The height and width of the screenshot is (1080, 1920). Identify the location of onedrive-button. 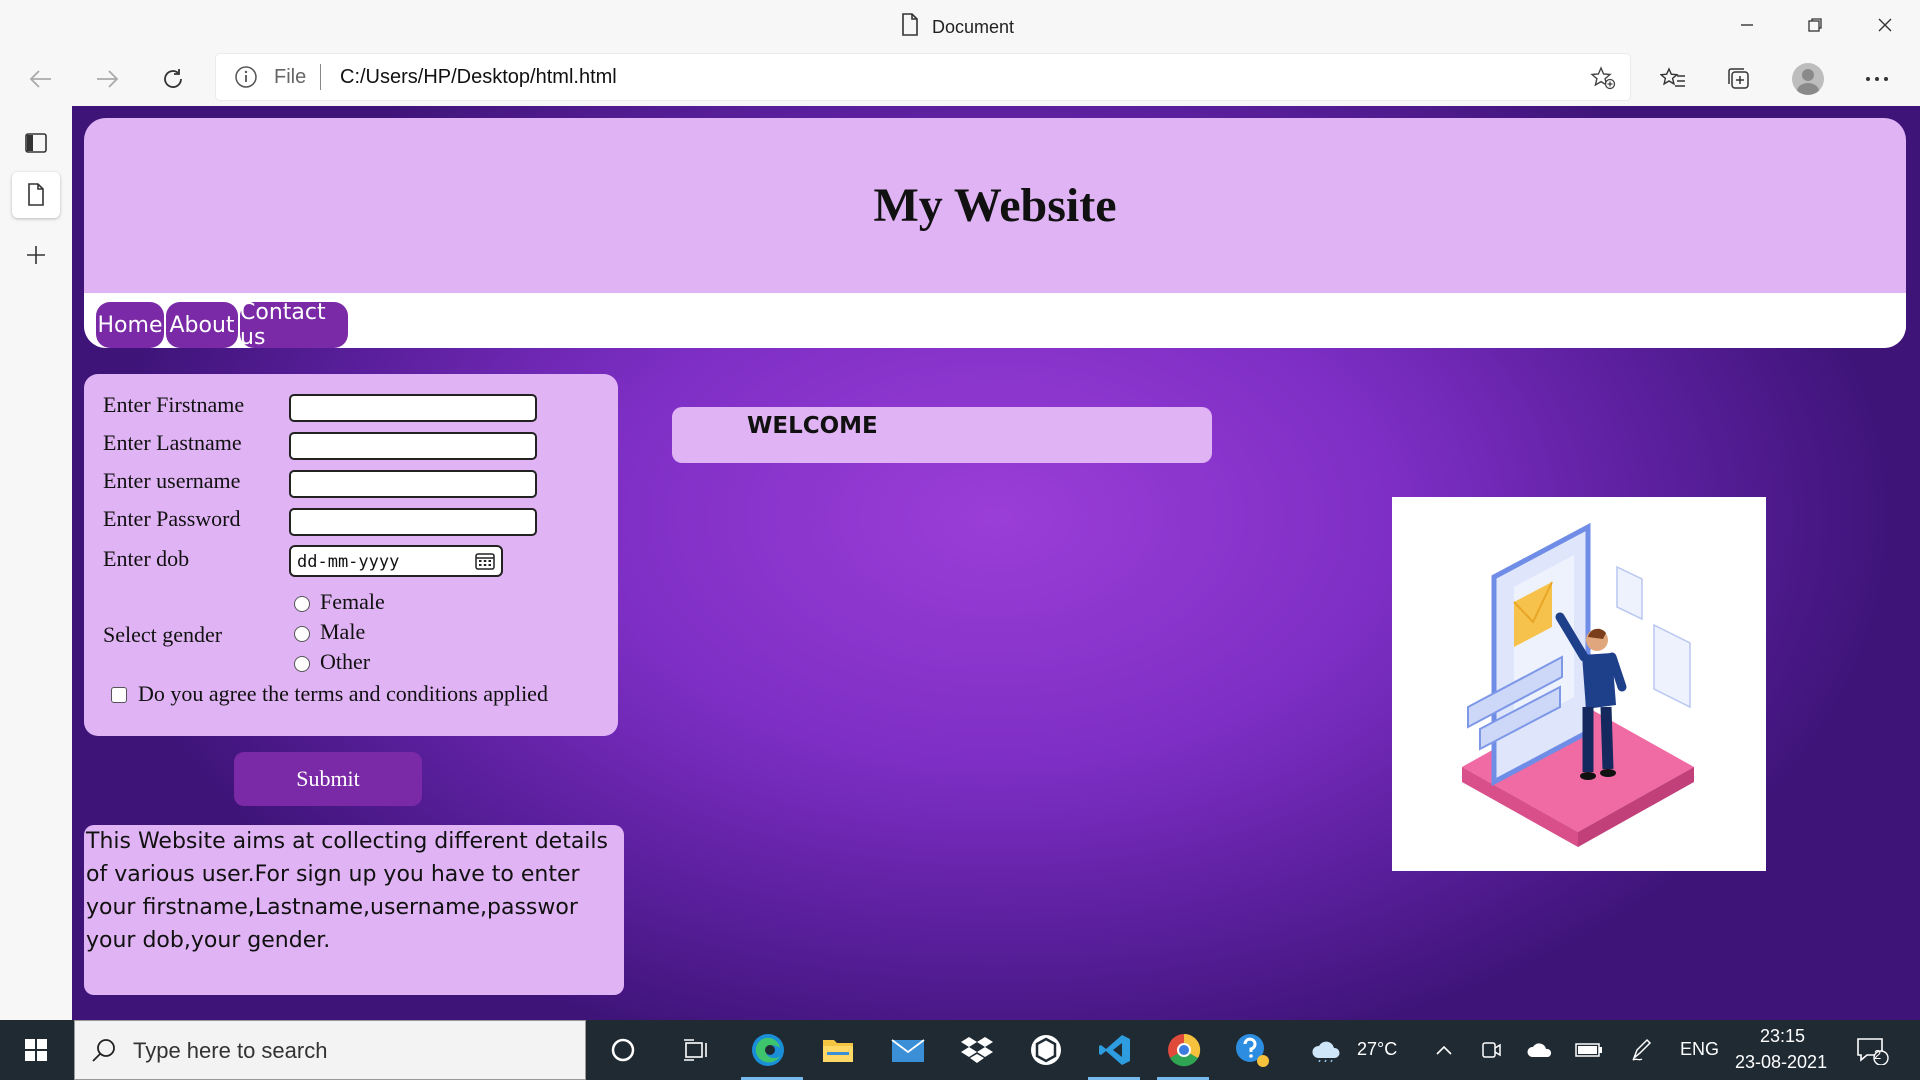
(1540, 1050).